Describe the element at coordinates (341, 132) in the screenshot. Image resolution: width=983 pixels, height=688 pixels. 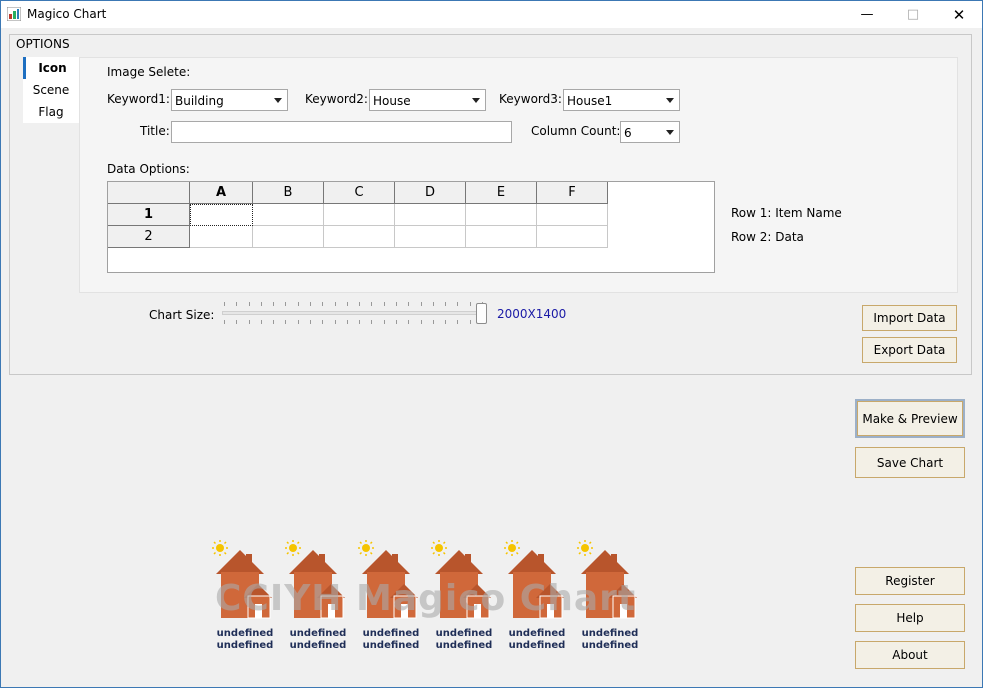
I see `title-input` at that location.